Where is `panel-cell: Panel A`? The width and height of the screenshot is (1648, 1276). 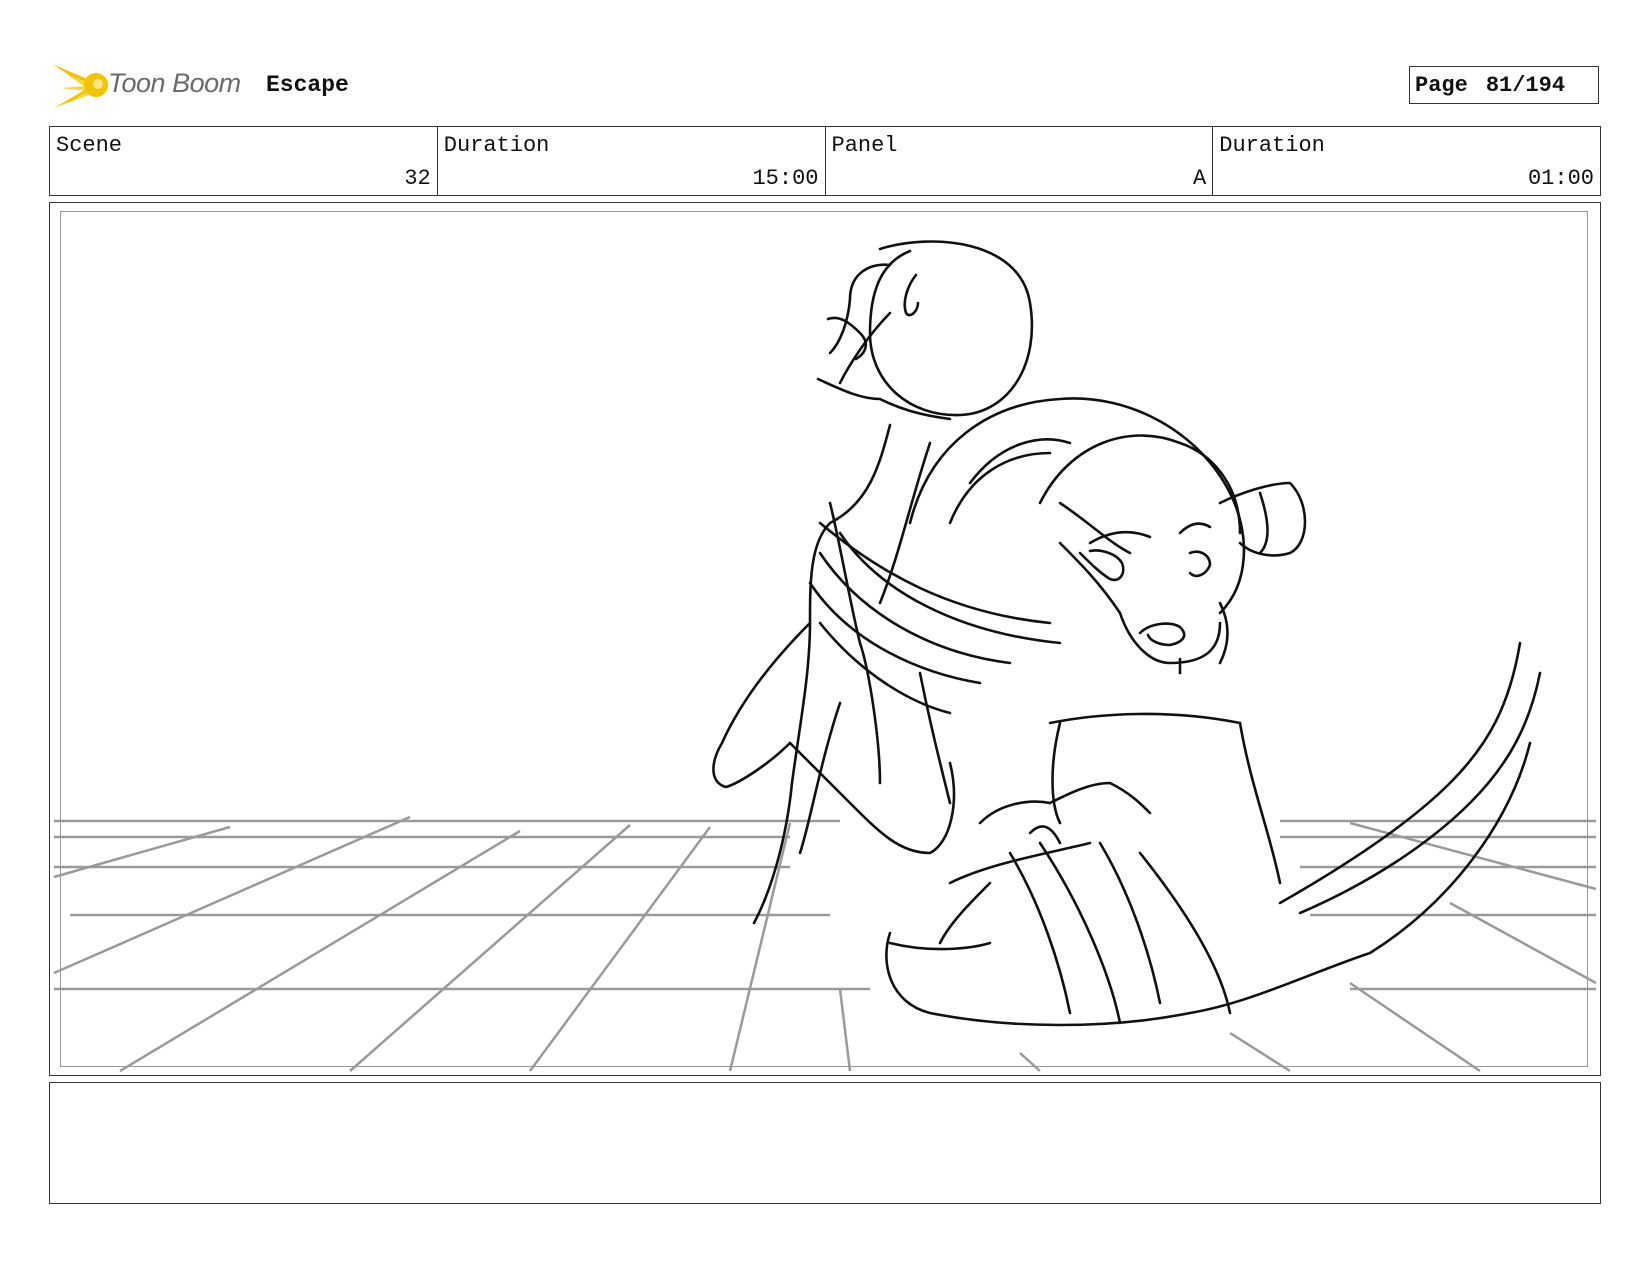
panel-cell: Panel A is located at coordinates (1020, 161).